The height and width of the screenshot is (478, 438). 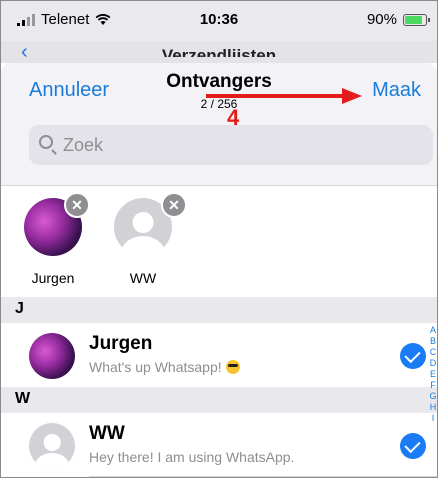 What do you see at coordinates (219, 445) in the screenshot?
I see `contact-row: WW Hey there! I am using WhatsApp.` at bounding box center [219, 445].